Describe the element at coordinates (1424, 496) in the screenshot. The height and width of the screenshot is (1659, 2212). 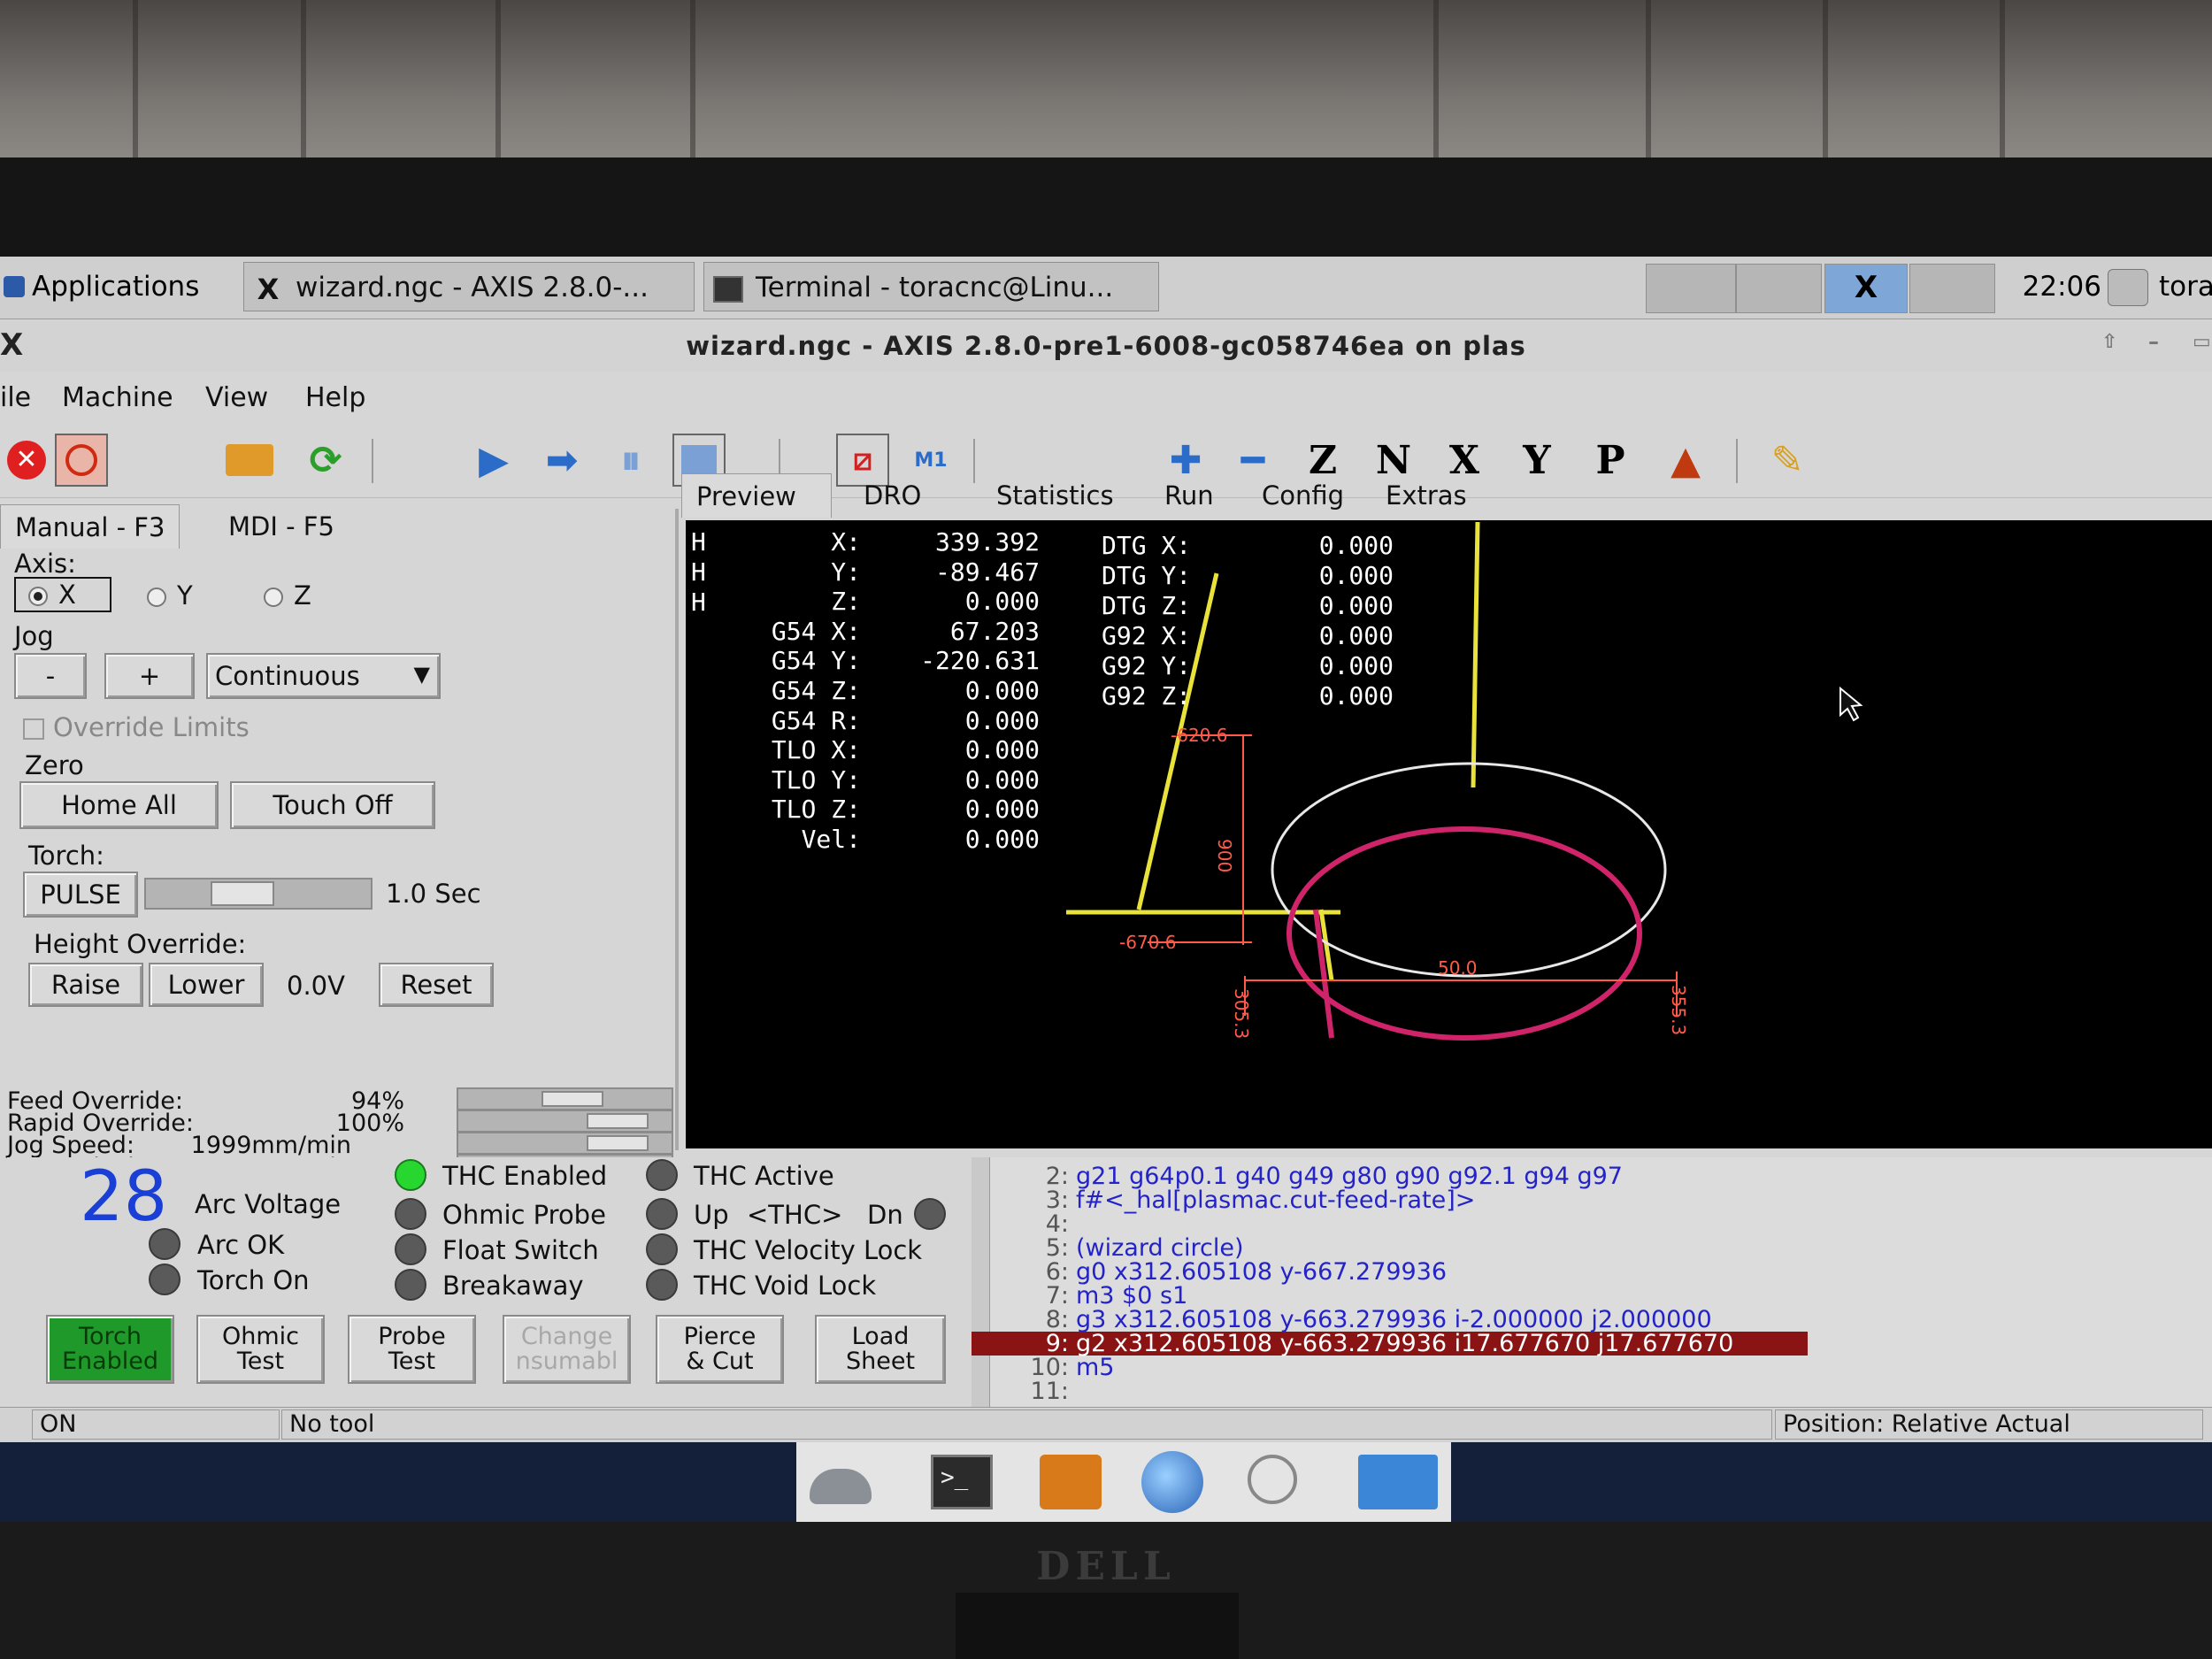
I see `preview-tab: Extras` at that location.